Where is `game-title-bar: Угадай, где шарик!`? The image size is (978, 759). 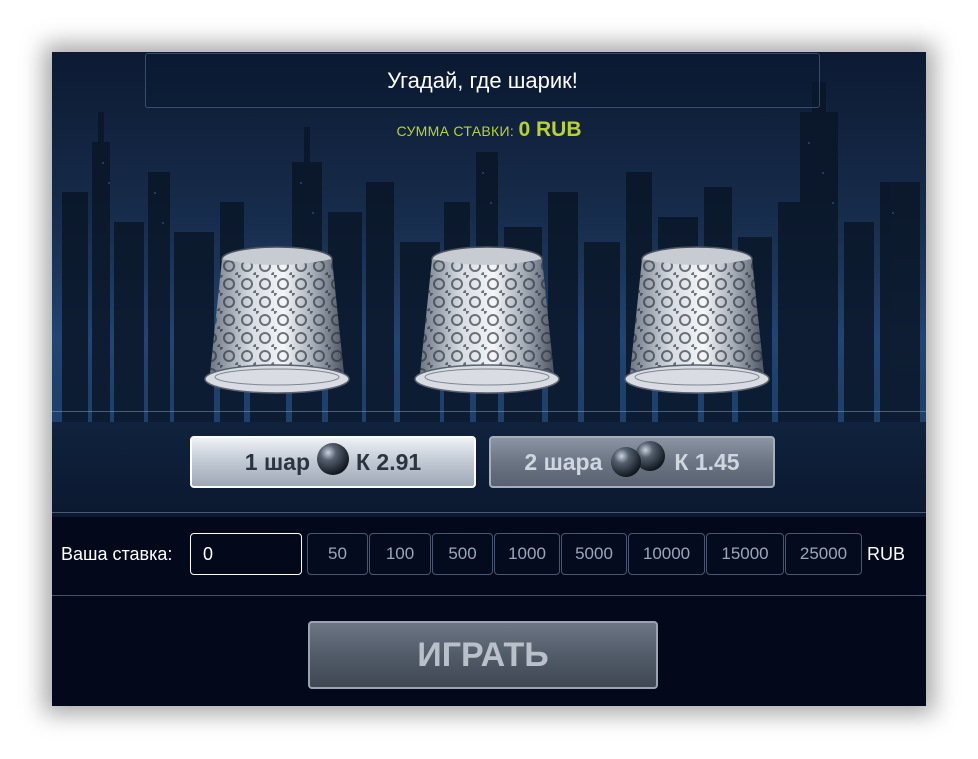 game-title-bar: Угадай, где шарик! is located at coordinates (482, 80).